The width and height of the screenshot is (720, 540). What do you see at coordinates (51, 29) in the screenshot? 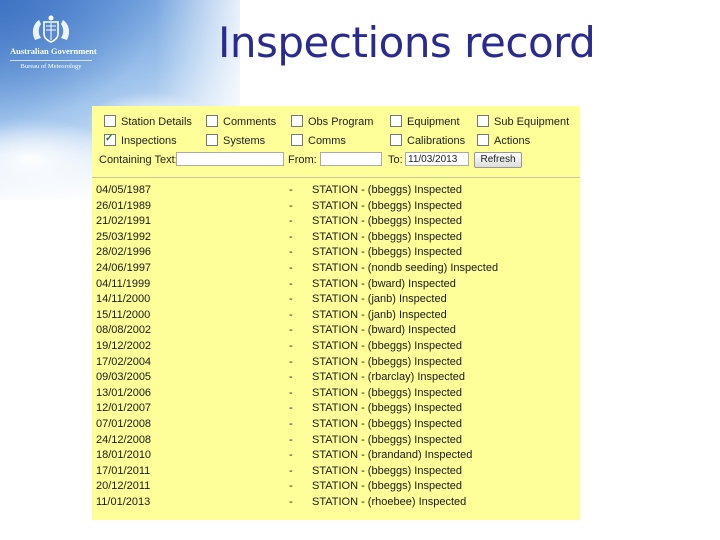
I see `coat-of-arms-icon` at bounding box center [51, 29].